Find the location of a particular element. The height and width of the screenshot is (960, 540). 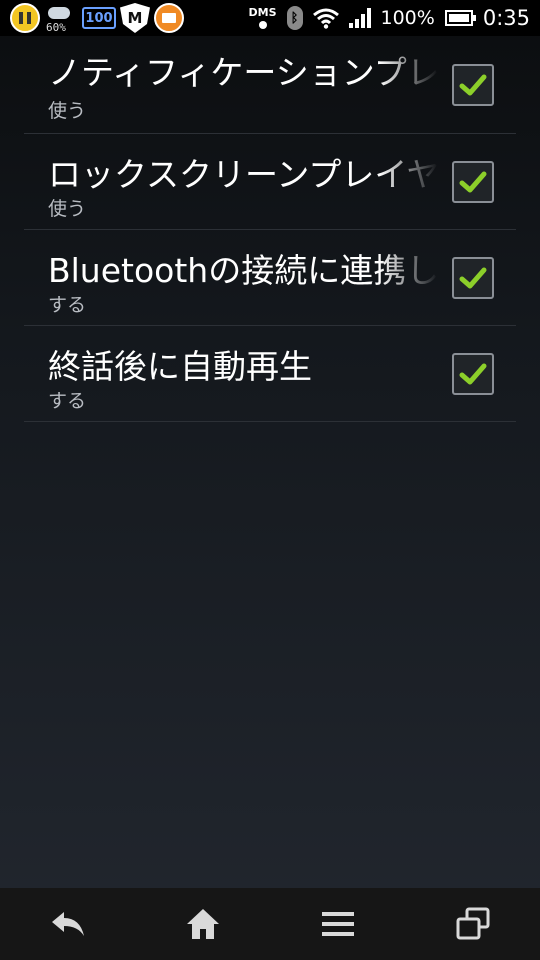

setting-title: ロックスクリーンプレイヤー is located at coordinates (243, 174).